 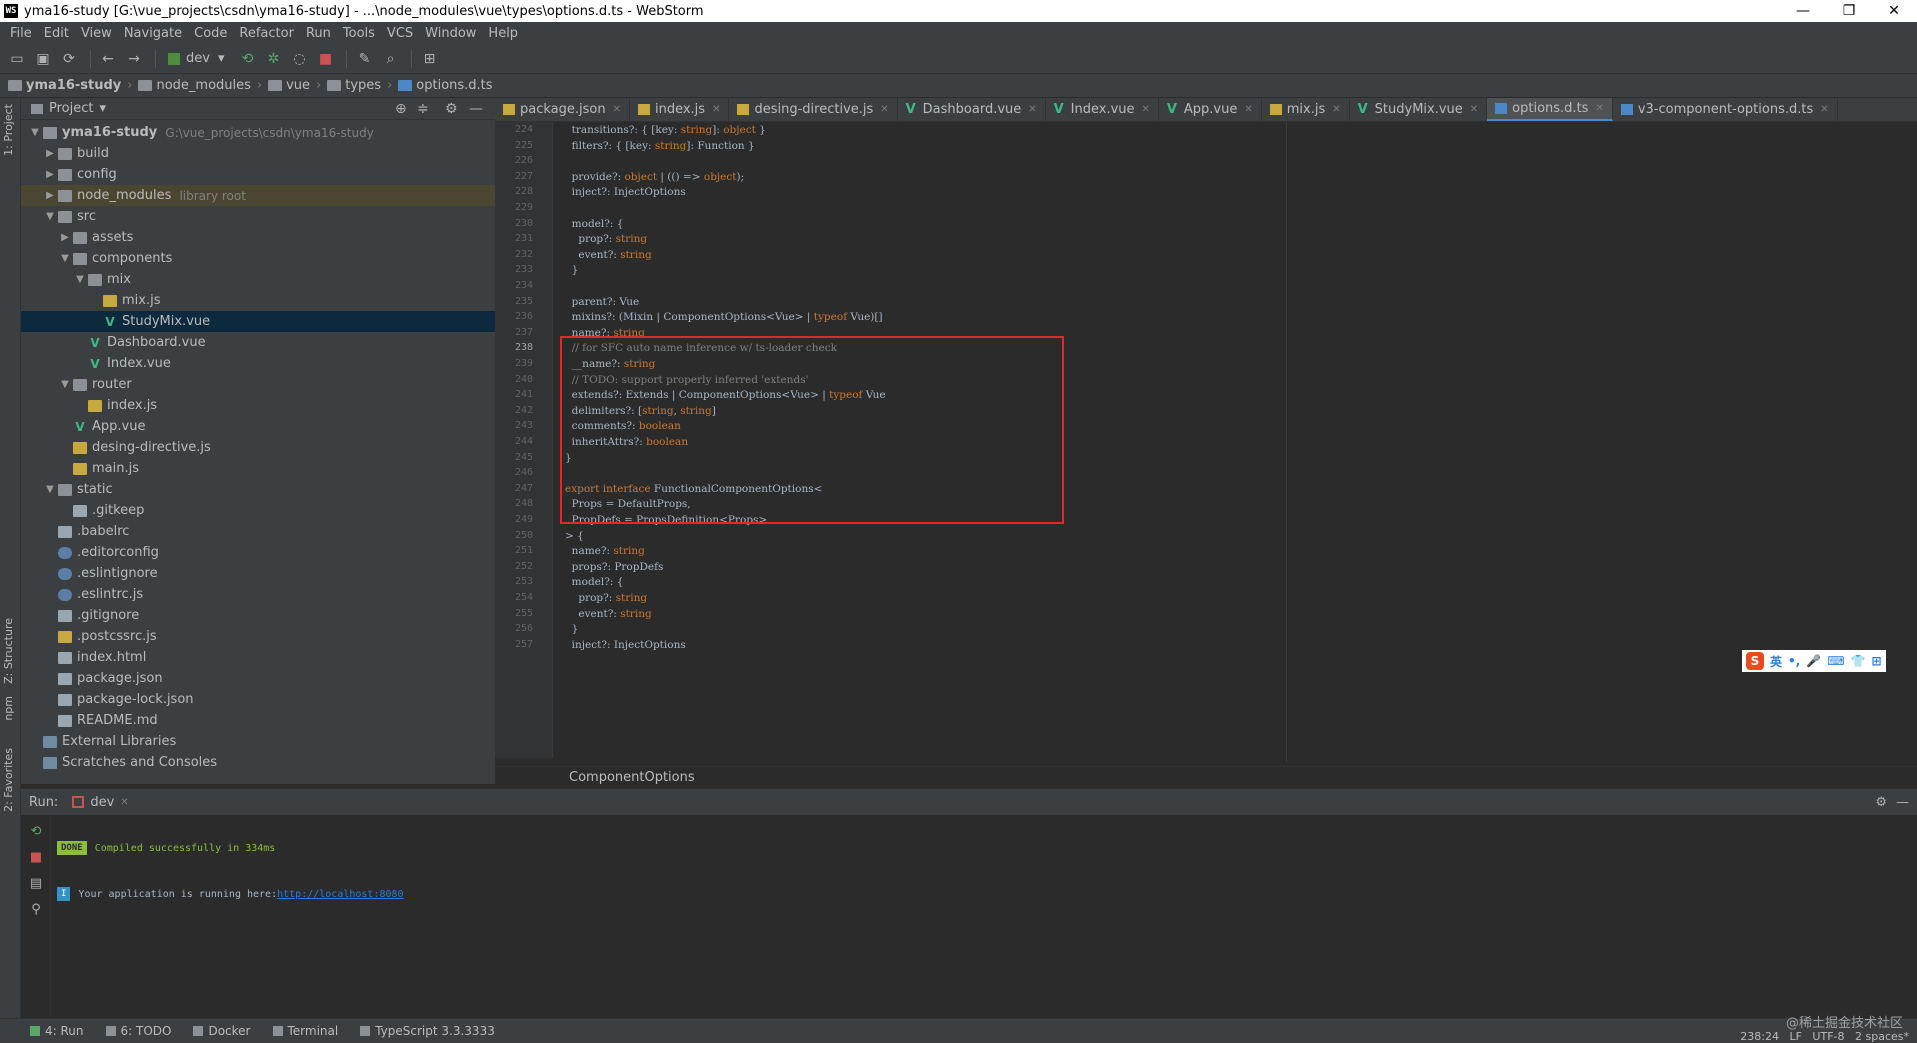 What do you see at coordinates (1550, 109) in the screenshot?
I see `tab-options-d-ts: options.d.ts ✕` at bounding box center [1550, 109].